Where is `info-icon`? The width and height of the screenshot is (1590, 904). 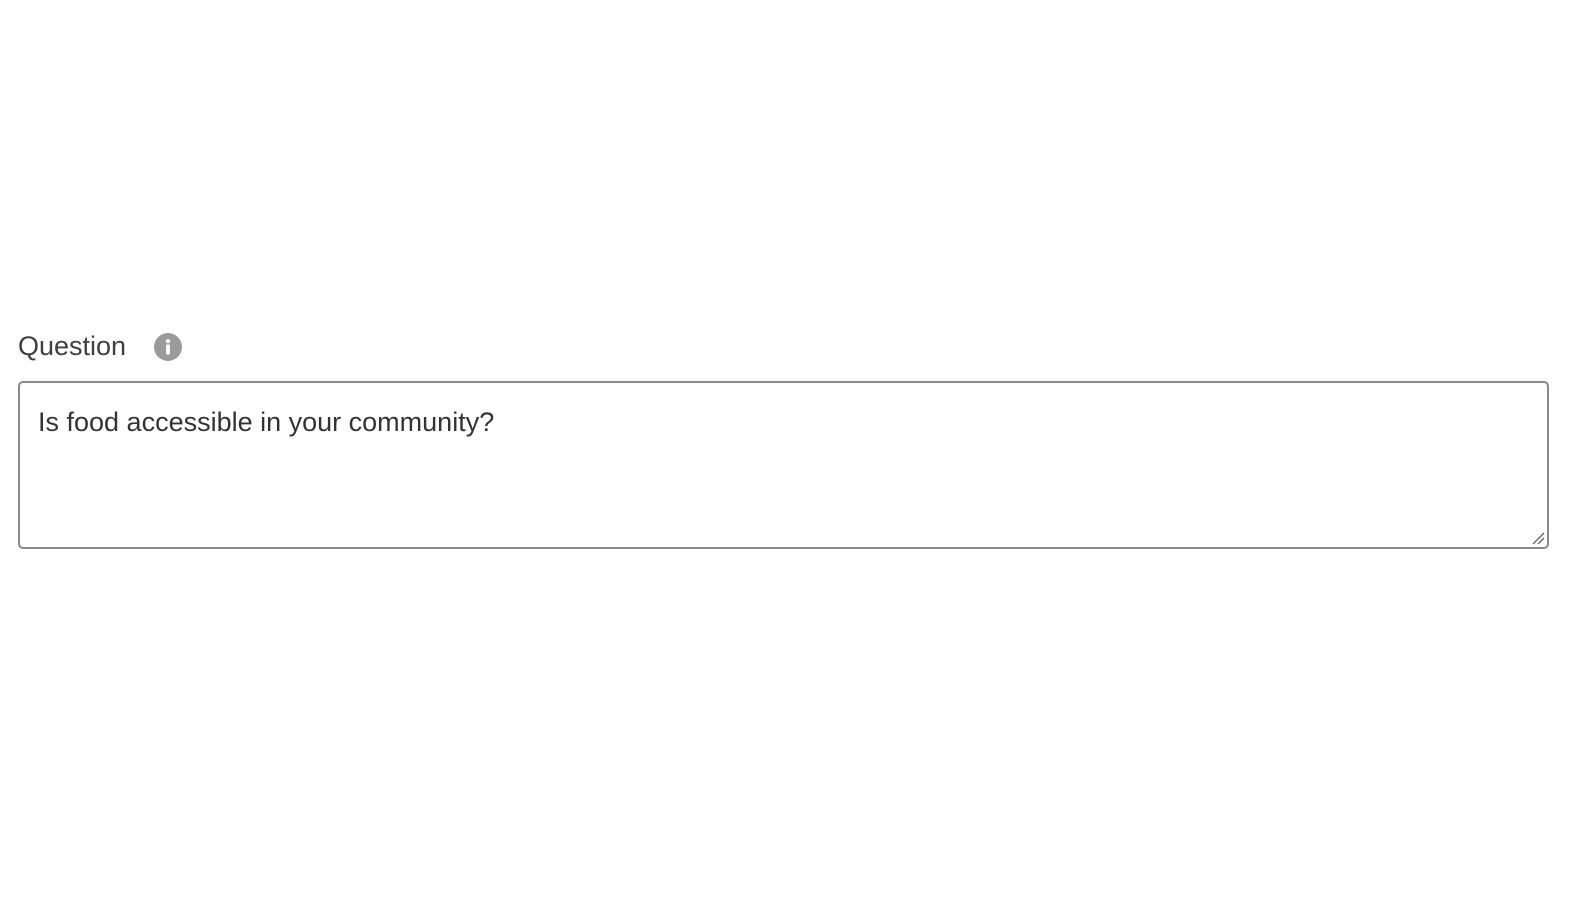 info-icon is located at coordinates (168, 347).